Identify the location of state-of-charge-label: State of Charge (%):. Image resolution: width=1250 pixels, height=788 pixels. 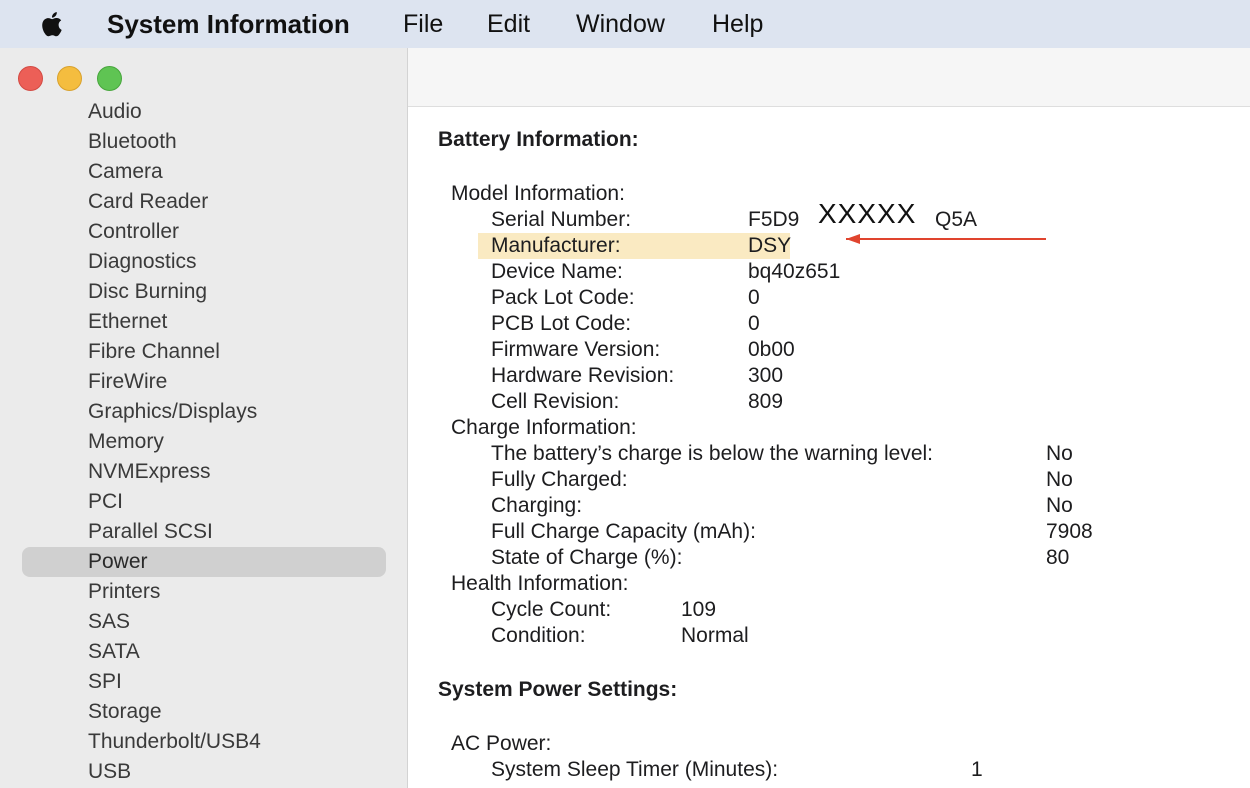
(587, 557).